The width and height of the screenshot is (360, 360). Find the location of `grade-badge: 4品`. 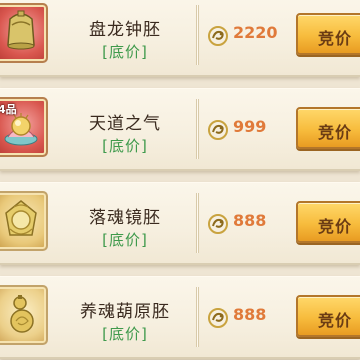

grade-badge: 4品 is located at coordinates (8, 109).